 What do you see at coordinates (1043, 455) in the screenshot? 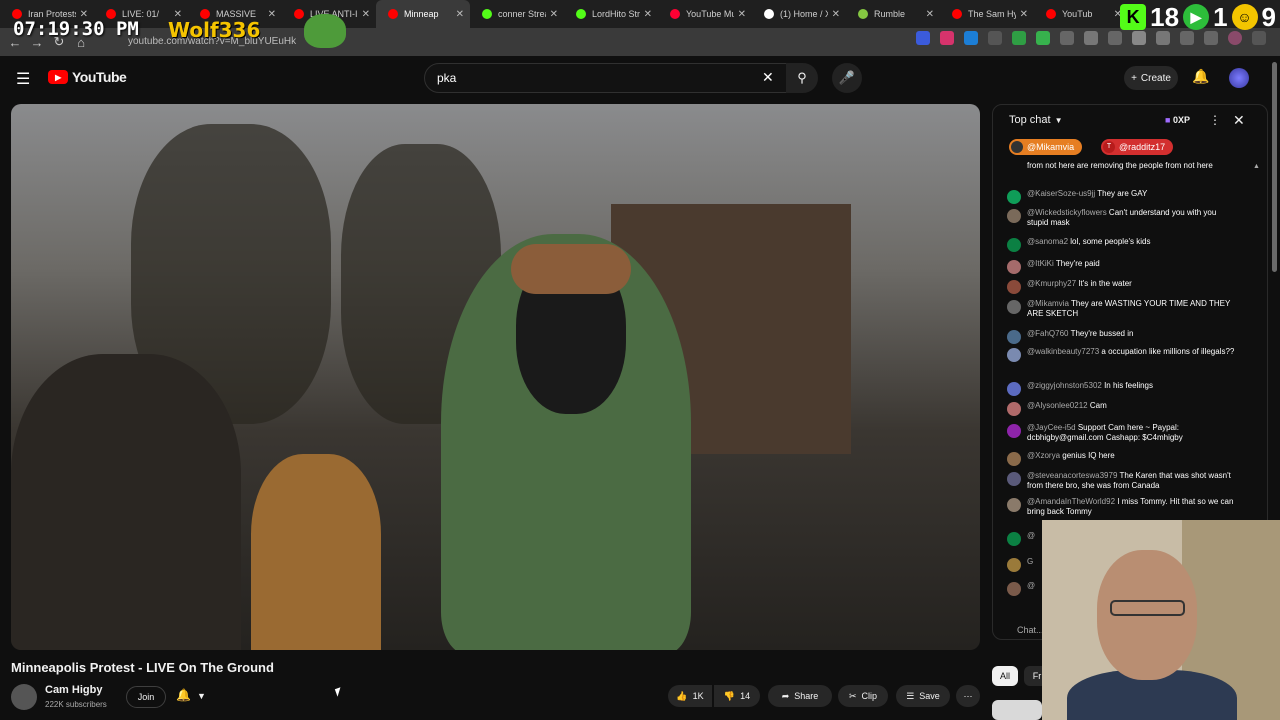
I see `chat-author: @Xzorya` at bounding box center [1043, 455].